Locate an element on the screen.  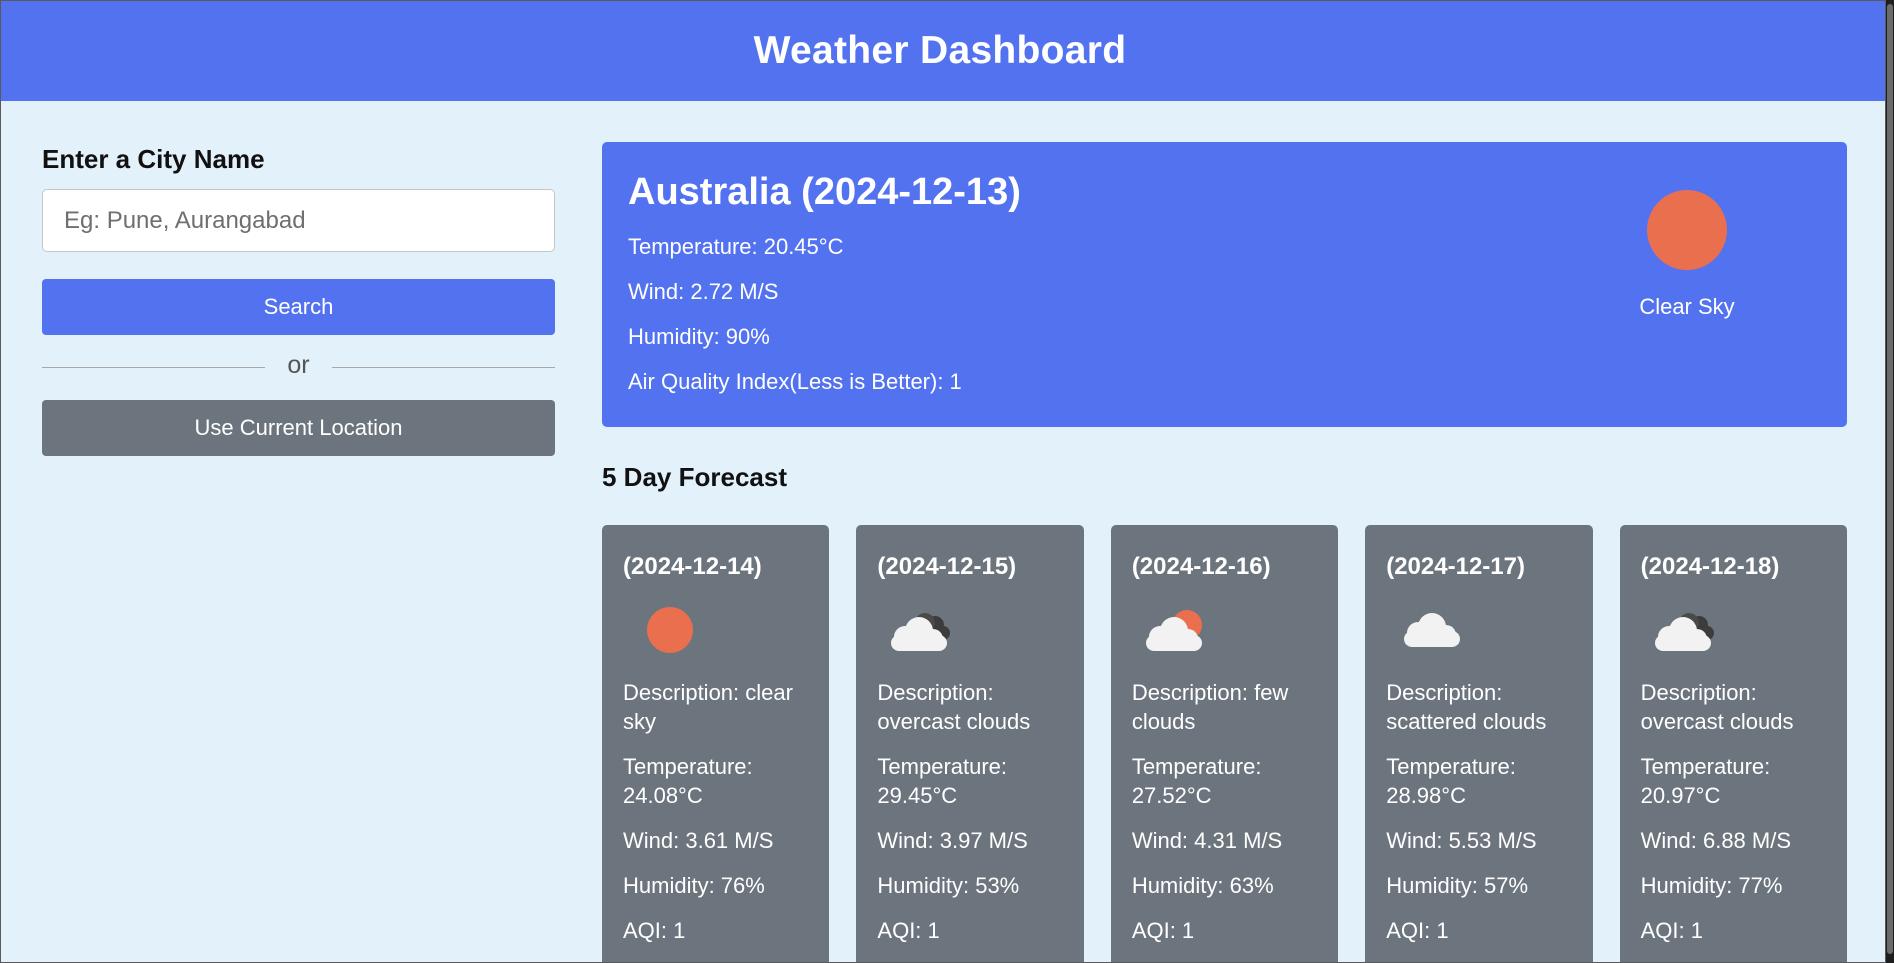
forecast-wind: Wind: 6.88 M/S is located at coordinates (1716, 840).